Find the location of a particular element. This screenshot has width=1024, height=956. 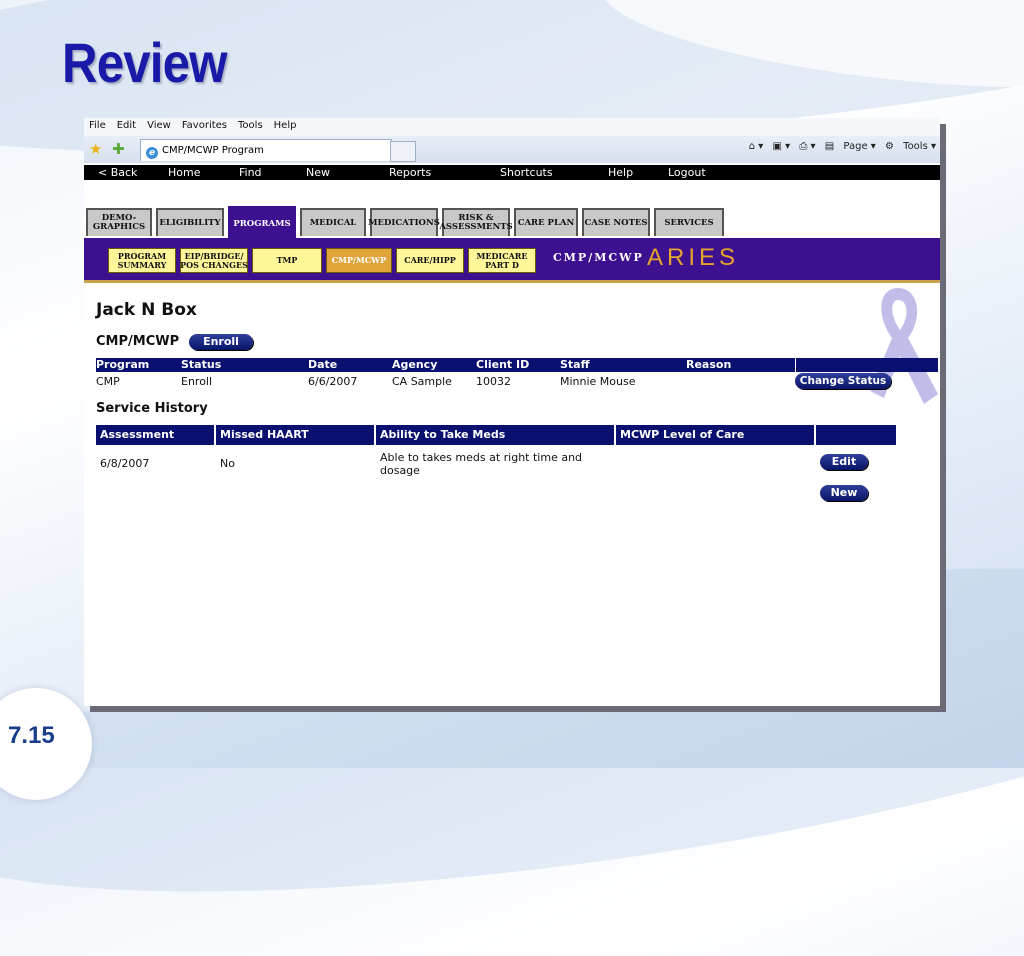

cell-date: 6/6/2007 is located at coordinates (333, 381).